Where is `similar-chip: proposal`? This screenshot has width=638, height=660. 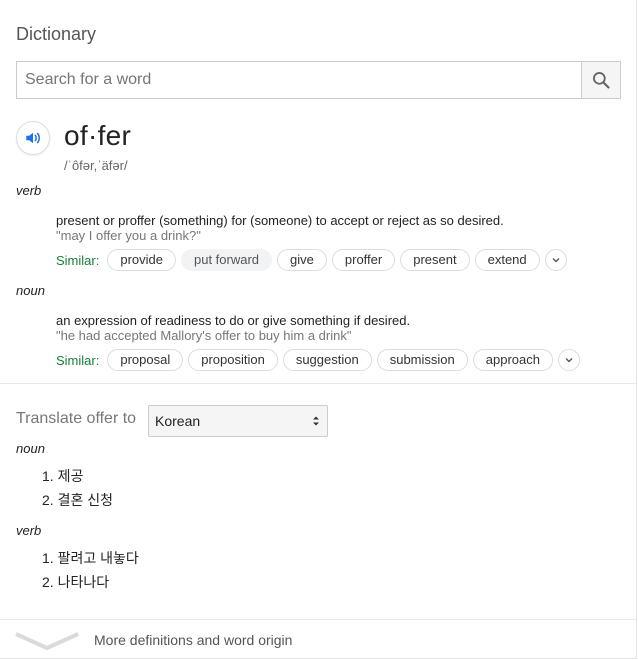
similar-chip: proposal is located at coordinates (145, 360).